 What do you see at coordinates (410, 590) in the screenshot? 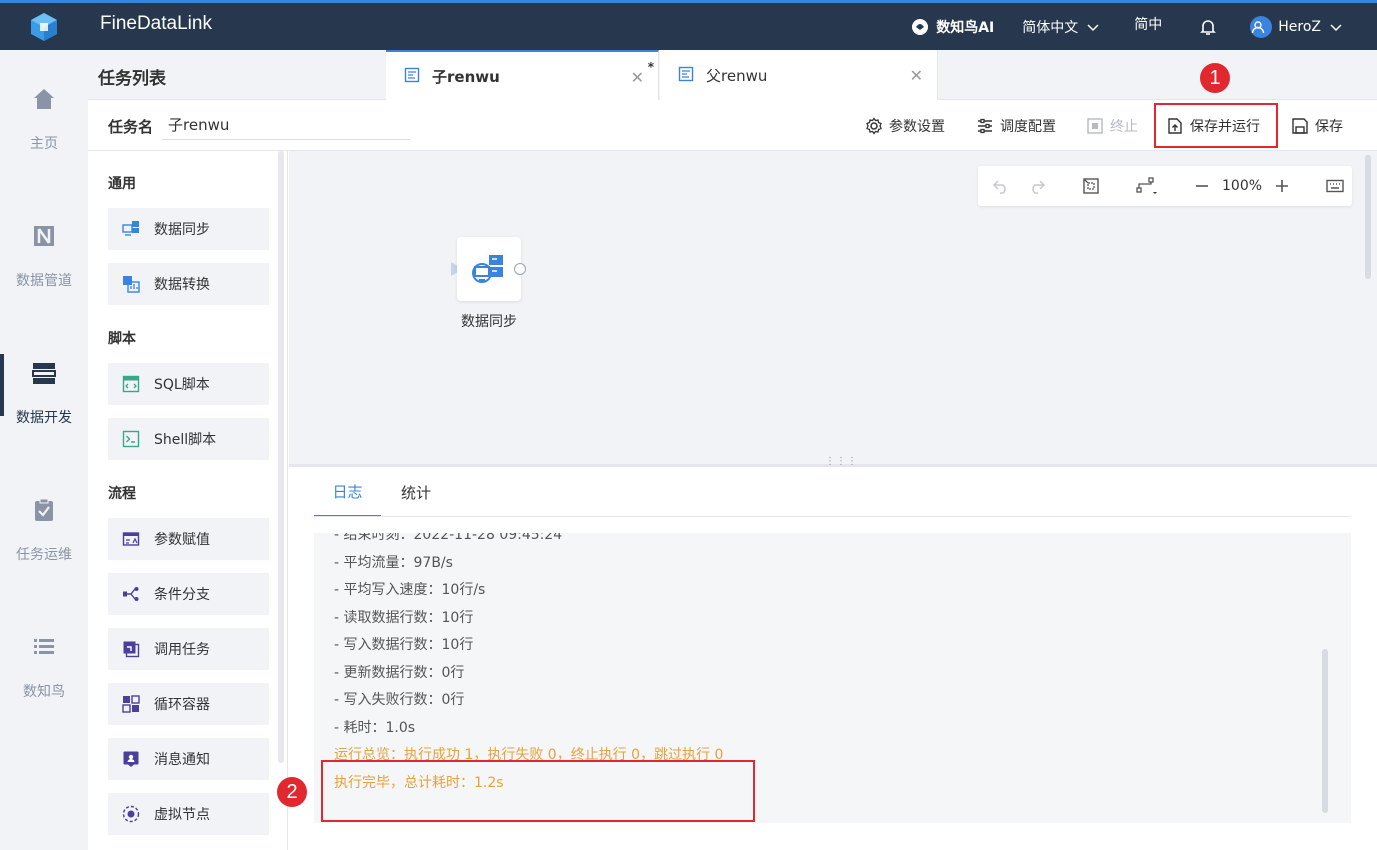
I see `log-line: - 平均写入速度：10行/s` at bounding box center [410, 590].